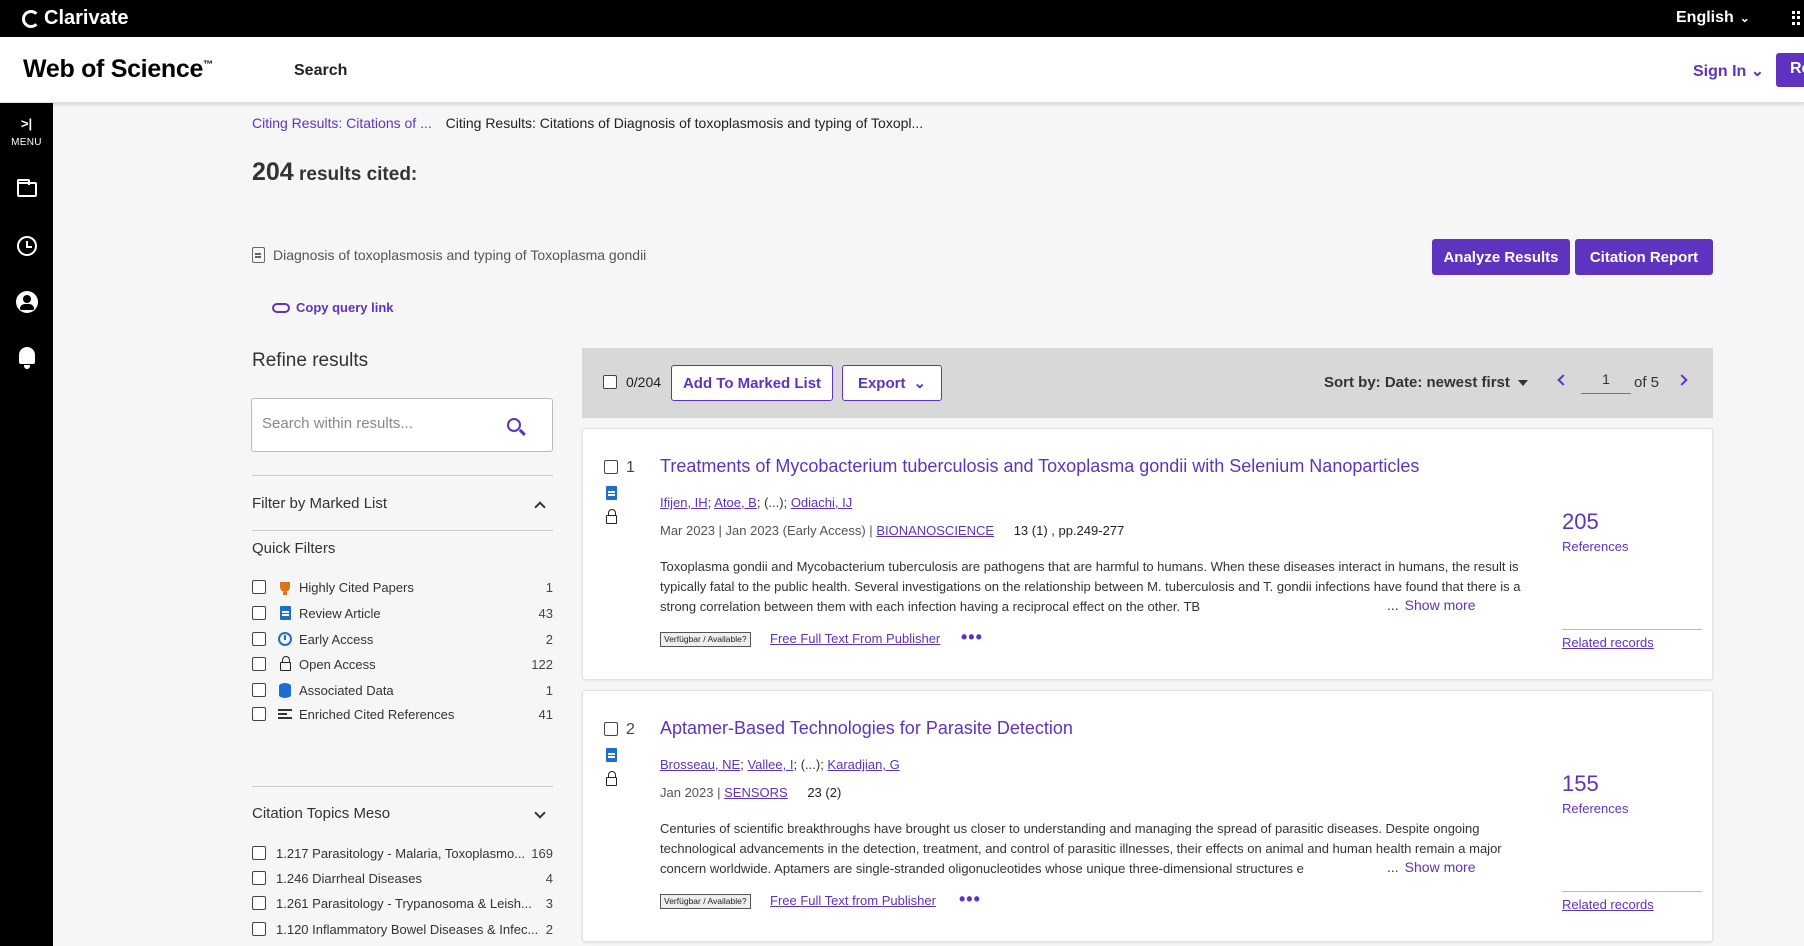 This screenshot has height=946, width=1804. Describe the element at coordinates (26, 304) in the screenshot. I see `profile-button` at that location.